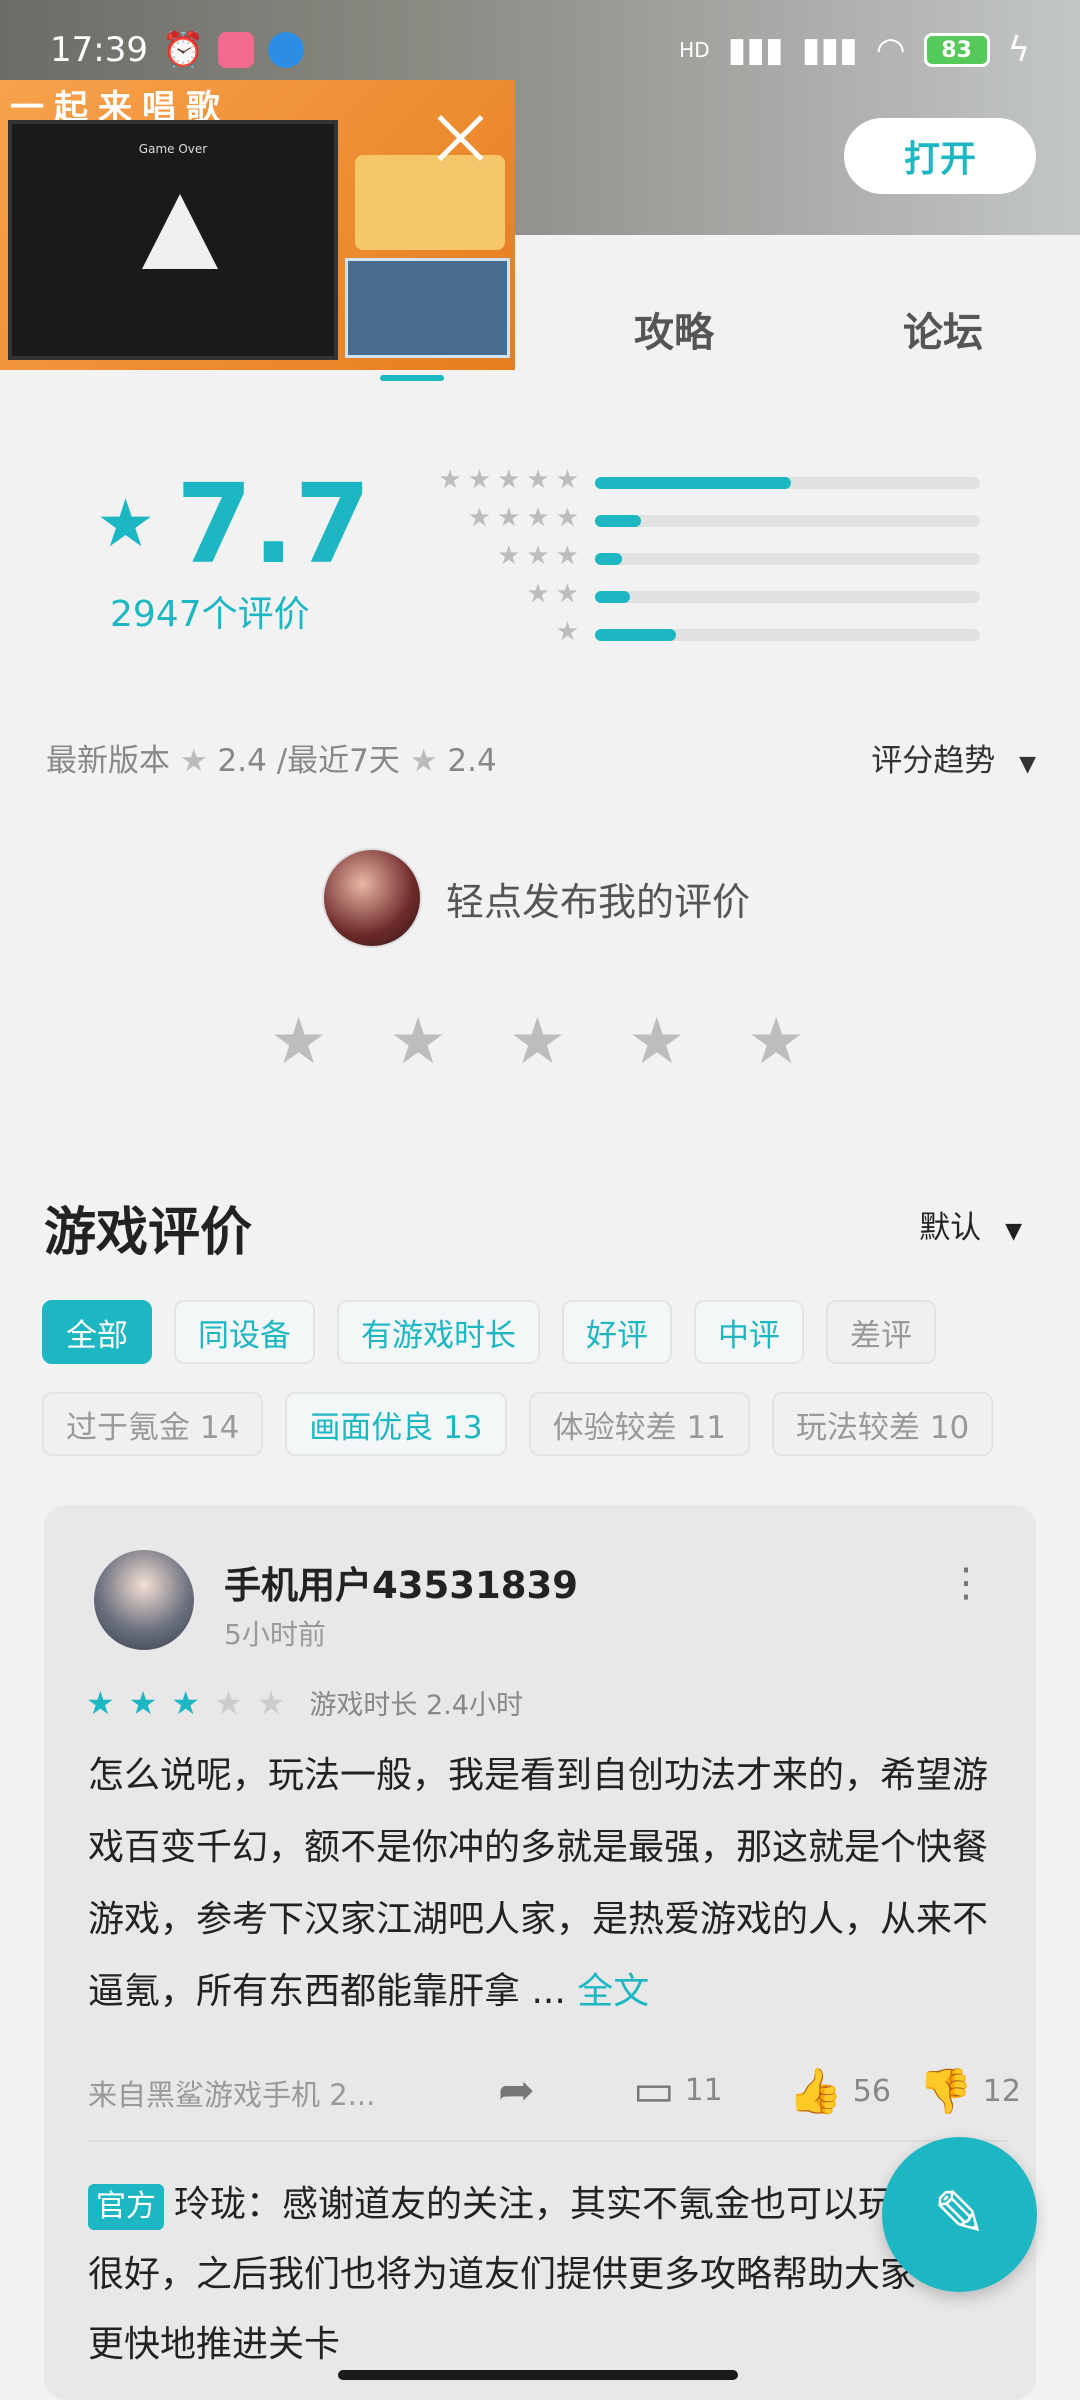  What do you see at coordinates (654, 2090) in the screenshot?
I see `comment-icon: ▭` at bounding box center [654, 2090].